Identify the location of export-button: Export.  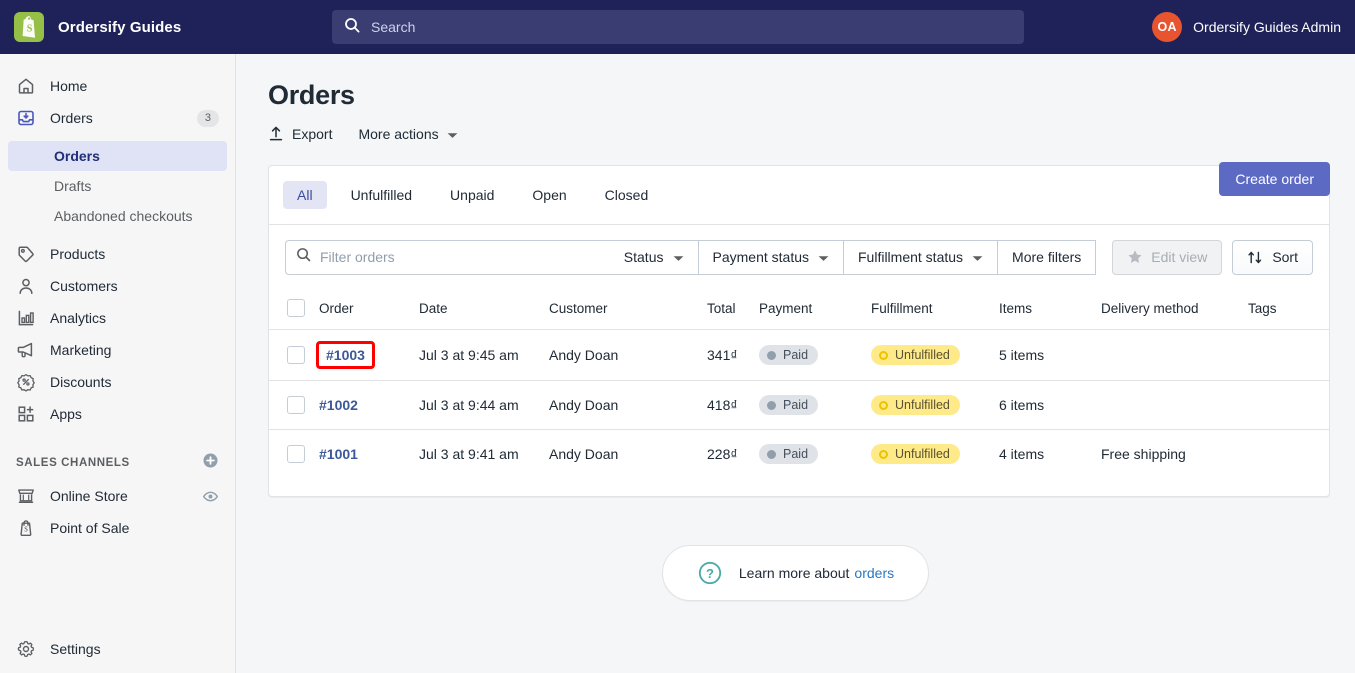
(300, 133).